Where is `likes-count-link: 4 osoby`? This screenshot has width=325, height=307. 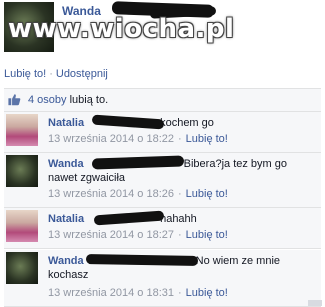
likes-count-link: 4 osoby is located at coordinates (47, 100).